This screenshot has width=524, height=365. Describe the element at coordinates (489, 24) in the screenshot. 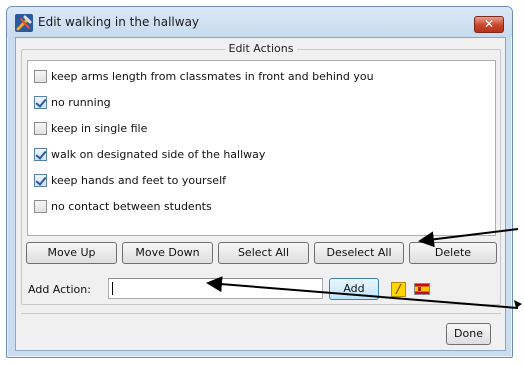

I see `close-button: ✕` at that location.